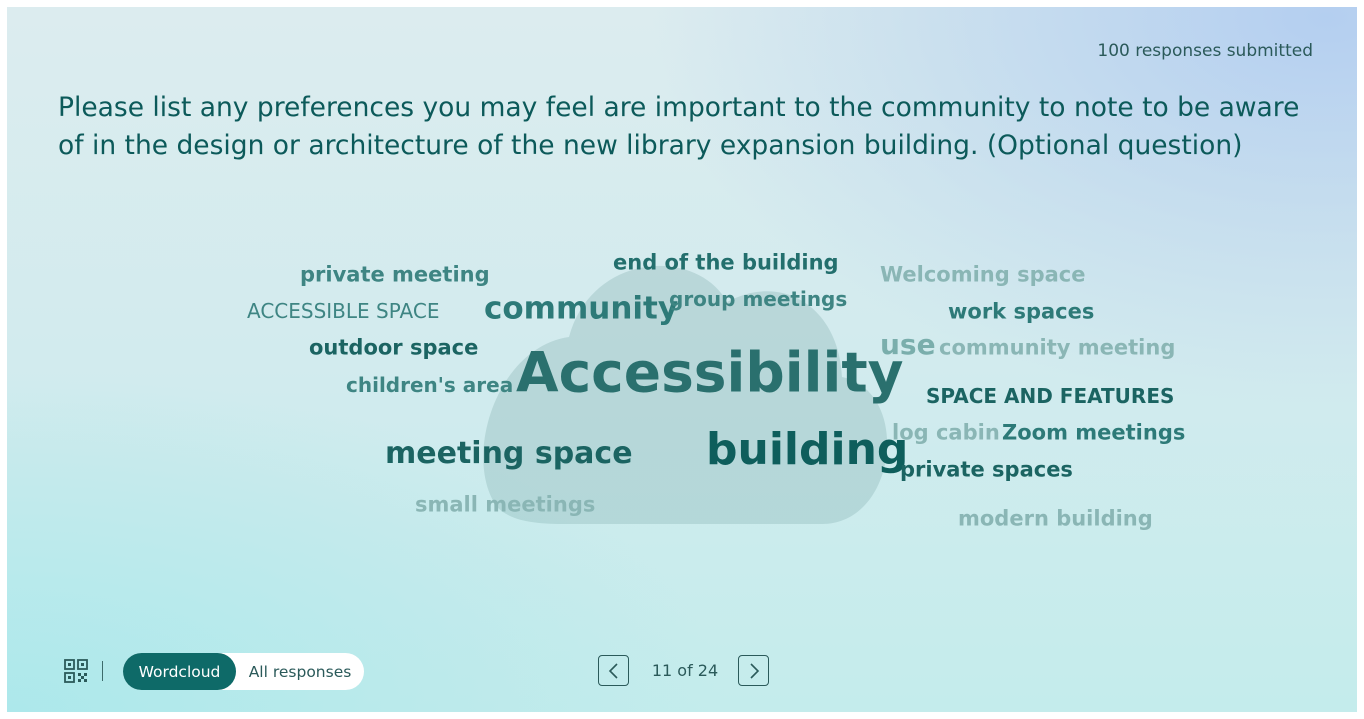  Describe the element at coordinates (983, 274) in the screenshot. I see `word-welcoming-space: Welcoming space` at that location.